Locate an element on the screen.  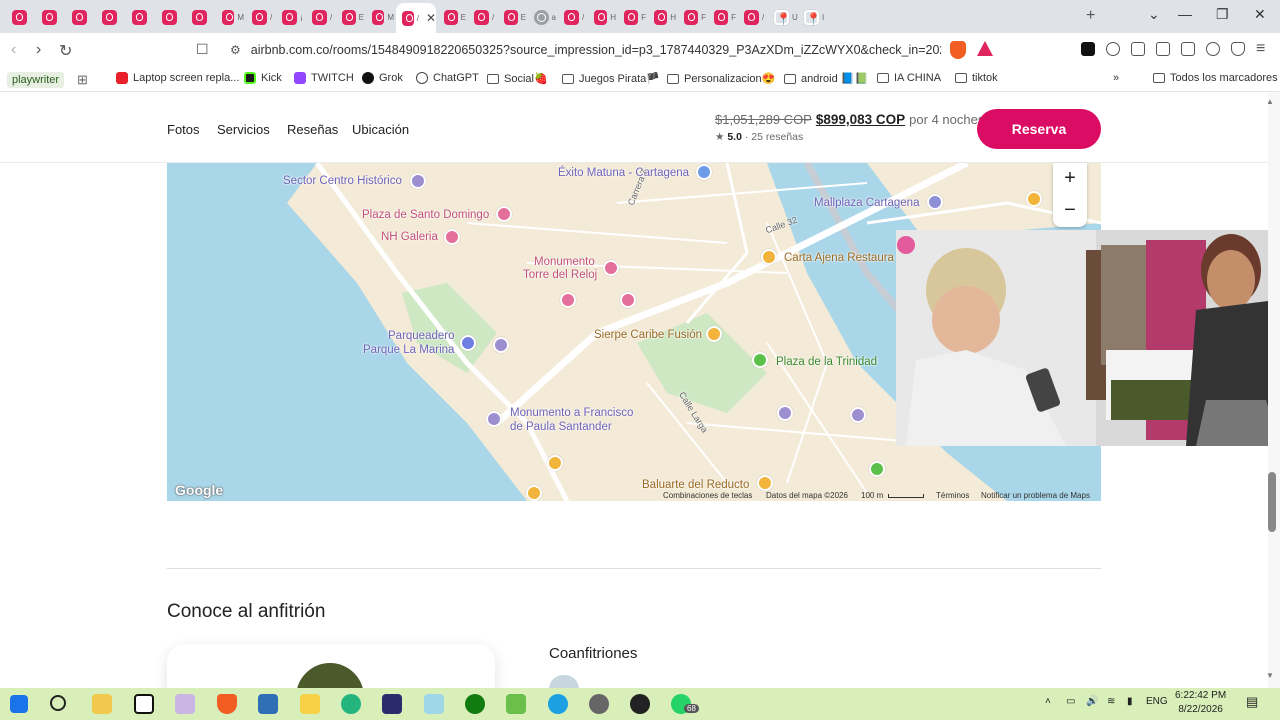
map-pin-food is located at coordinates (555, 463).